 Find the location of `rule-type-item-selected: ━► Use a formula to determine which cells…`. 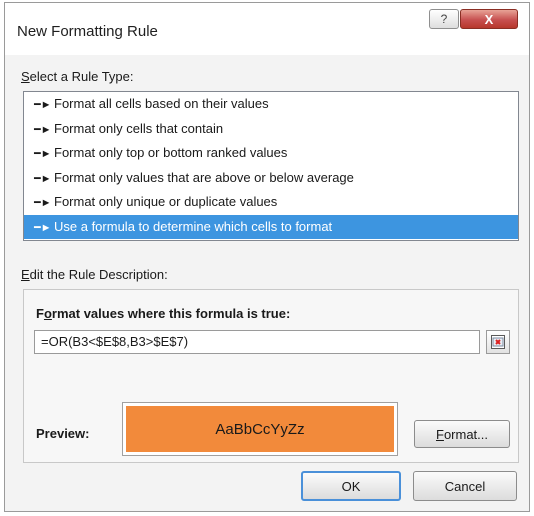

rule-type-item-selected: ━► Use a formula to determine which cells… is located at coordinates (271, 226).